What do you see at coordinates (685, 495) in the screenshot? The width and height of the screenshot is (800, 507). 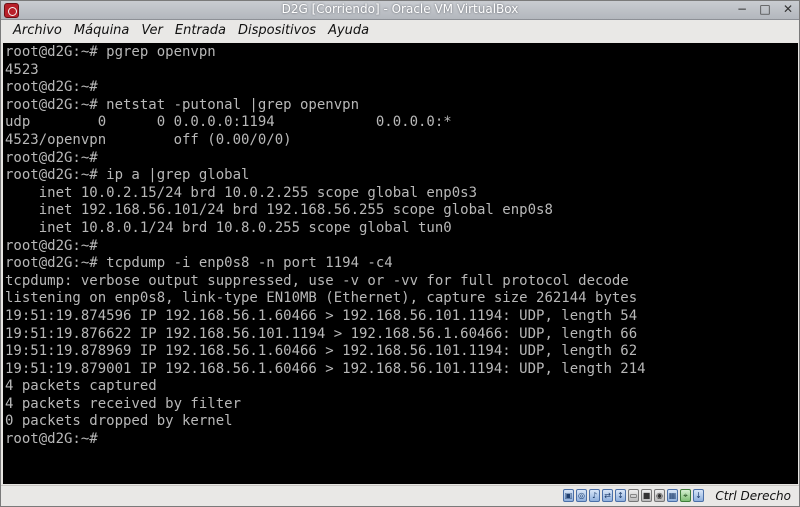 I see `mouse-integration-icon: ⌖` at bounding box center [685, 495].